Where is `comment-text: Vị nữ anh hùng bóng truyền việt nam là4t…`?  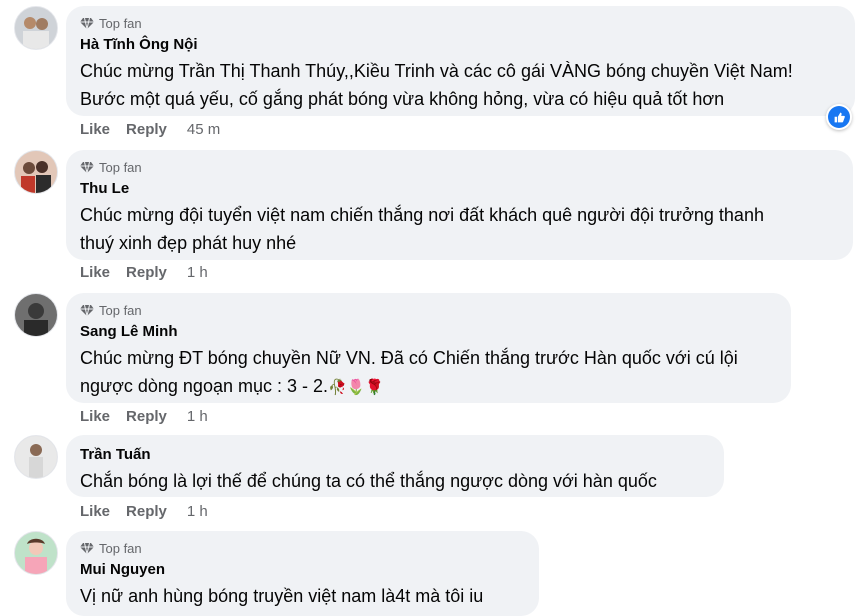
comment-text: Vị nữ anh hùng bóng truyền việt nam là4t… is located at coordinates (302, 596).